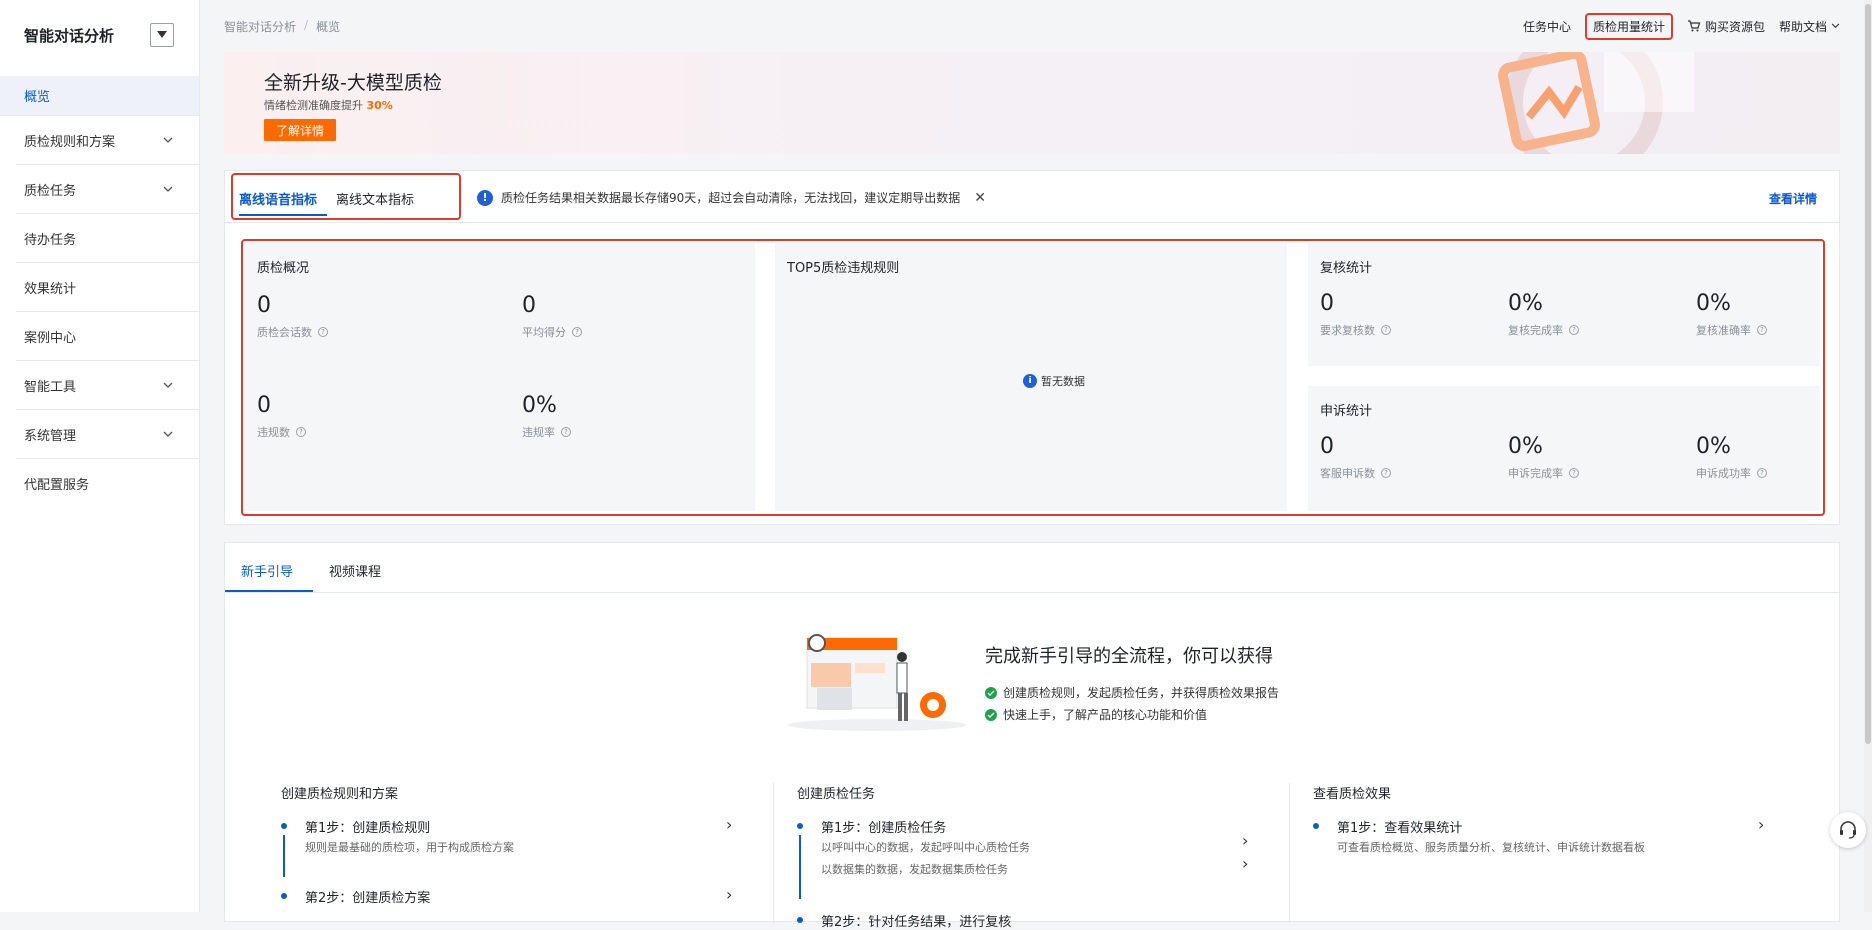 The height and width of the screenshot is (930, 1872). I want to click on metric-violations: 0 违规数?, so click(281, 416).